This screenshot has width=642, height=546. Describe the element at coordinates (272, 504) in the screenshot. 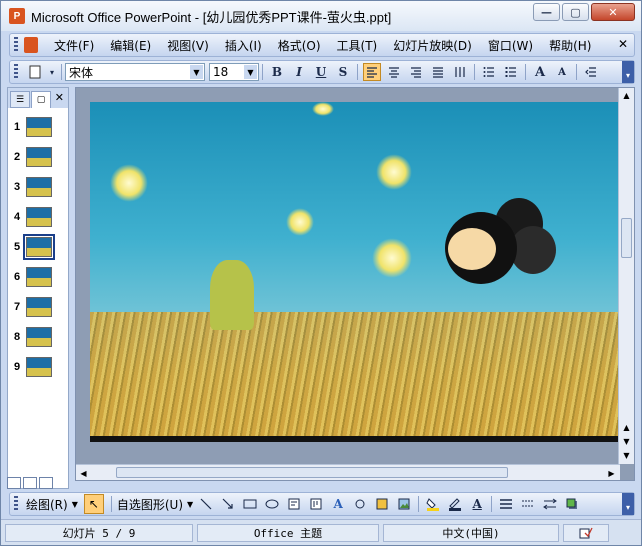

I see `oval-icon` at that location.